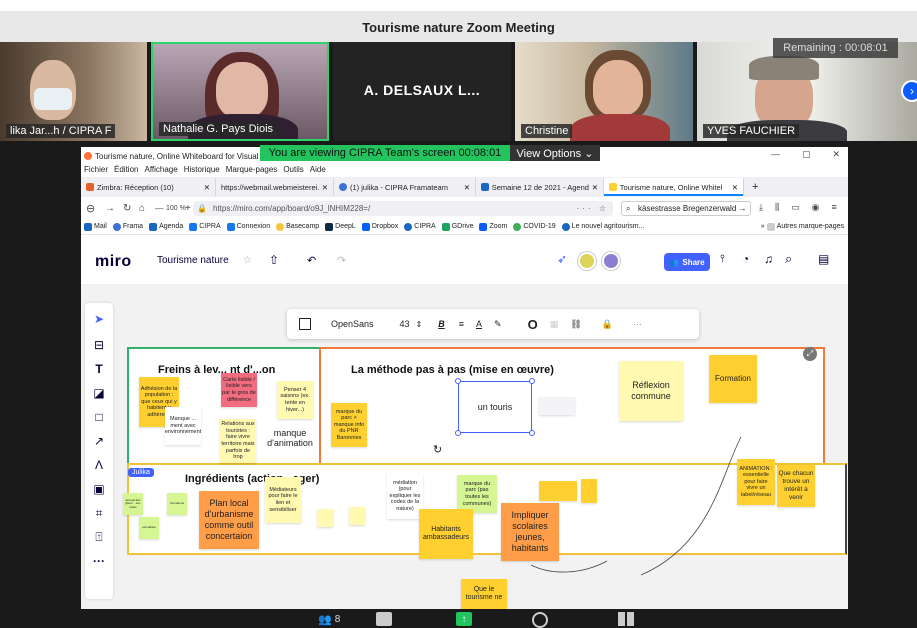 The image size is (917, 628). I want to click on next-participants-button: ›, so click(909, 91).